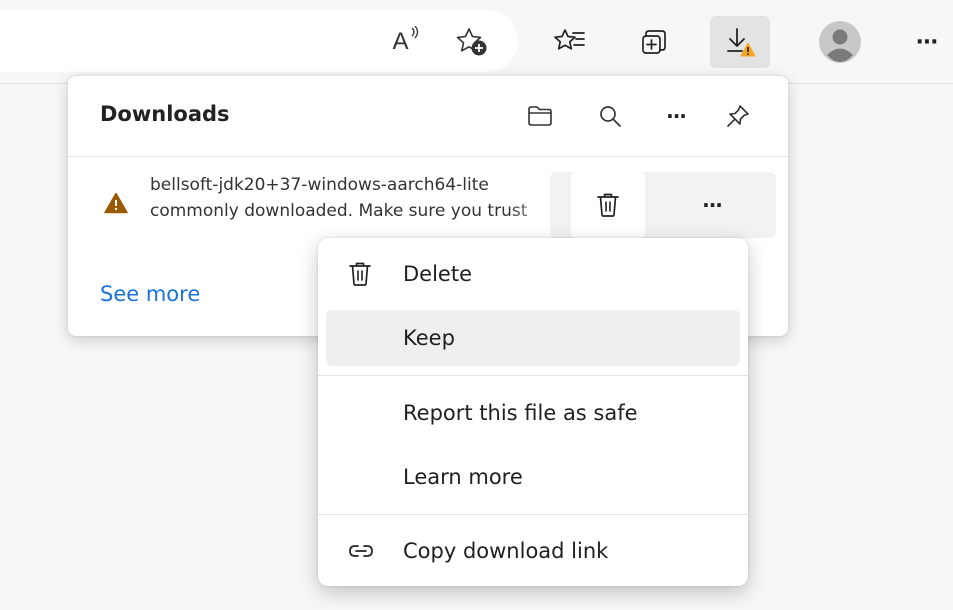 The image size is (953, 610). I want to click on pin-button, so click(738, 116).